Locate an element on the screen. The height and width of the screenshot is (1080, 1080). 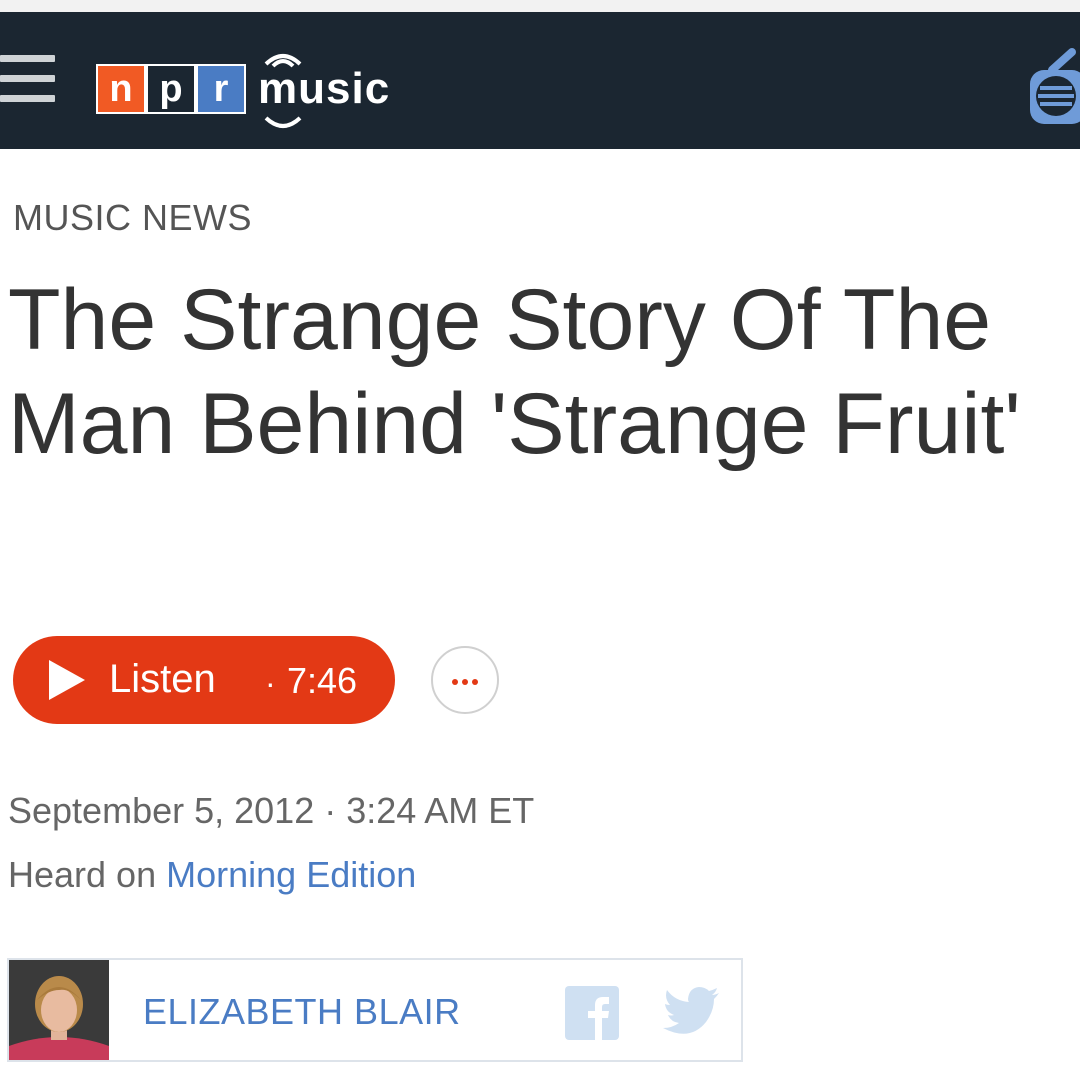
npr-music-logo: n p r music is located at coordinates (254, 93).